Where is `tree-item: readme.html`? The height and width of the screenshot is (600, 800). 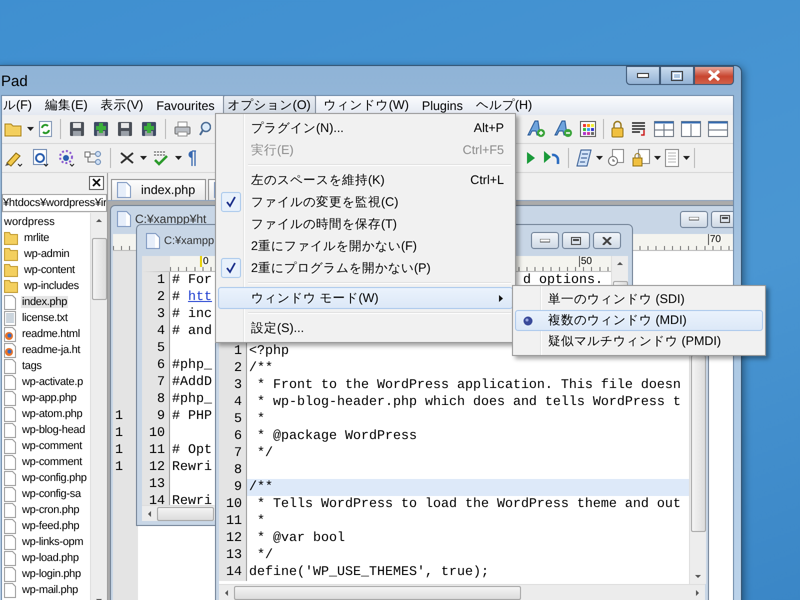 tree-item: readme.html is located at coordinates (51, 334).